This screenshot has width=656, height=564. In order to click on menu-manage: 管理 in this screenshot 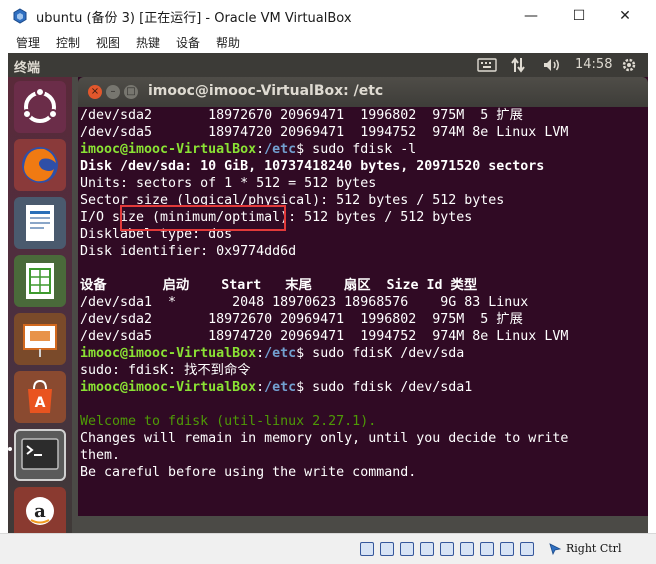, I will do `click(28, 42)`.